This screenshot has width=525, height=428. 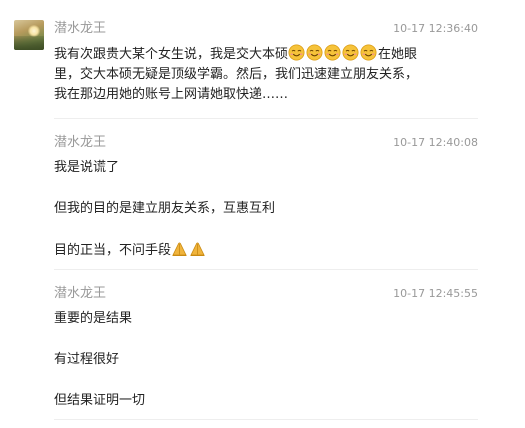 I want to click on message-line: 我有次跟贵大某个女生说，我是交大本硕 在她眼, so click(x=266, y=54).